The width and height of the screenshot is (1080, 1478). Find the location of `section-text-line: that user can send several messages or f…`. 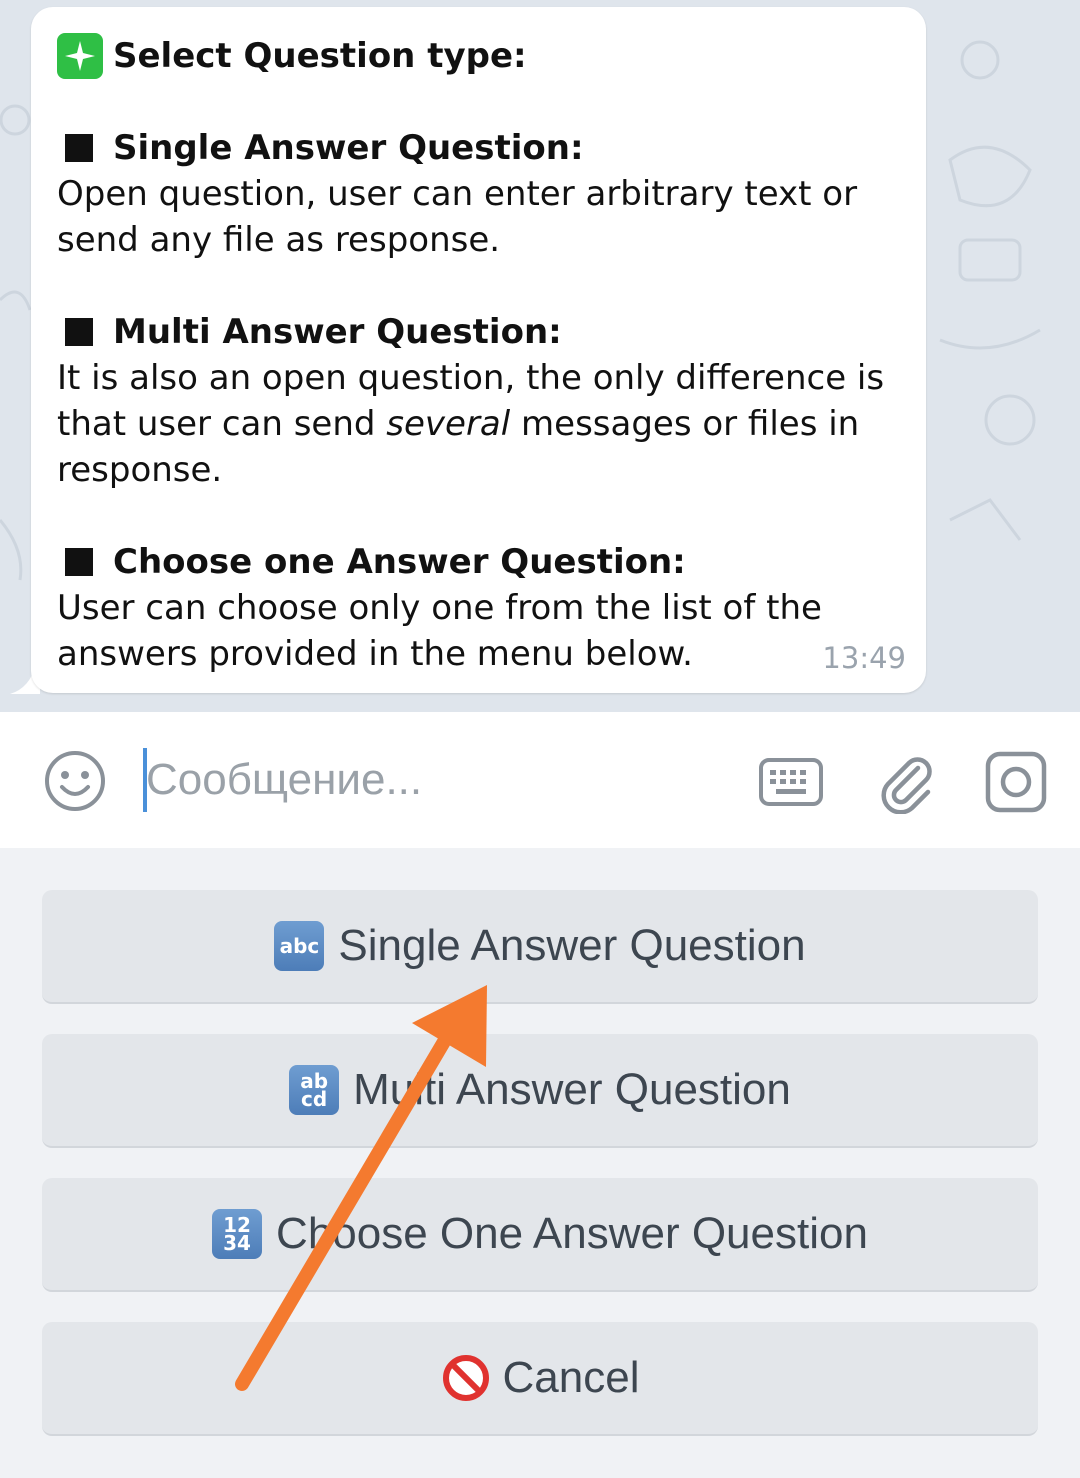

section-text-line: that user can send several messages or f… is located at coordinates (478, 424).